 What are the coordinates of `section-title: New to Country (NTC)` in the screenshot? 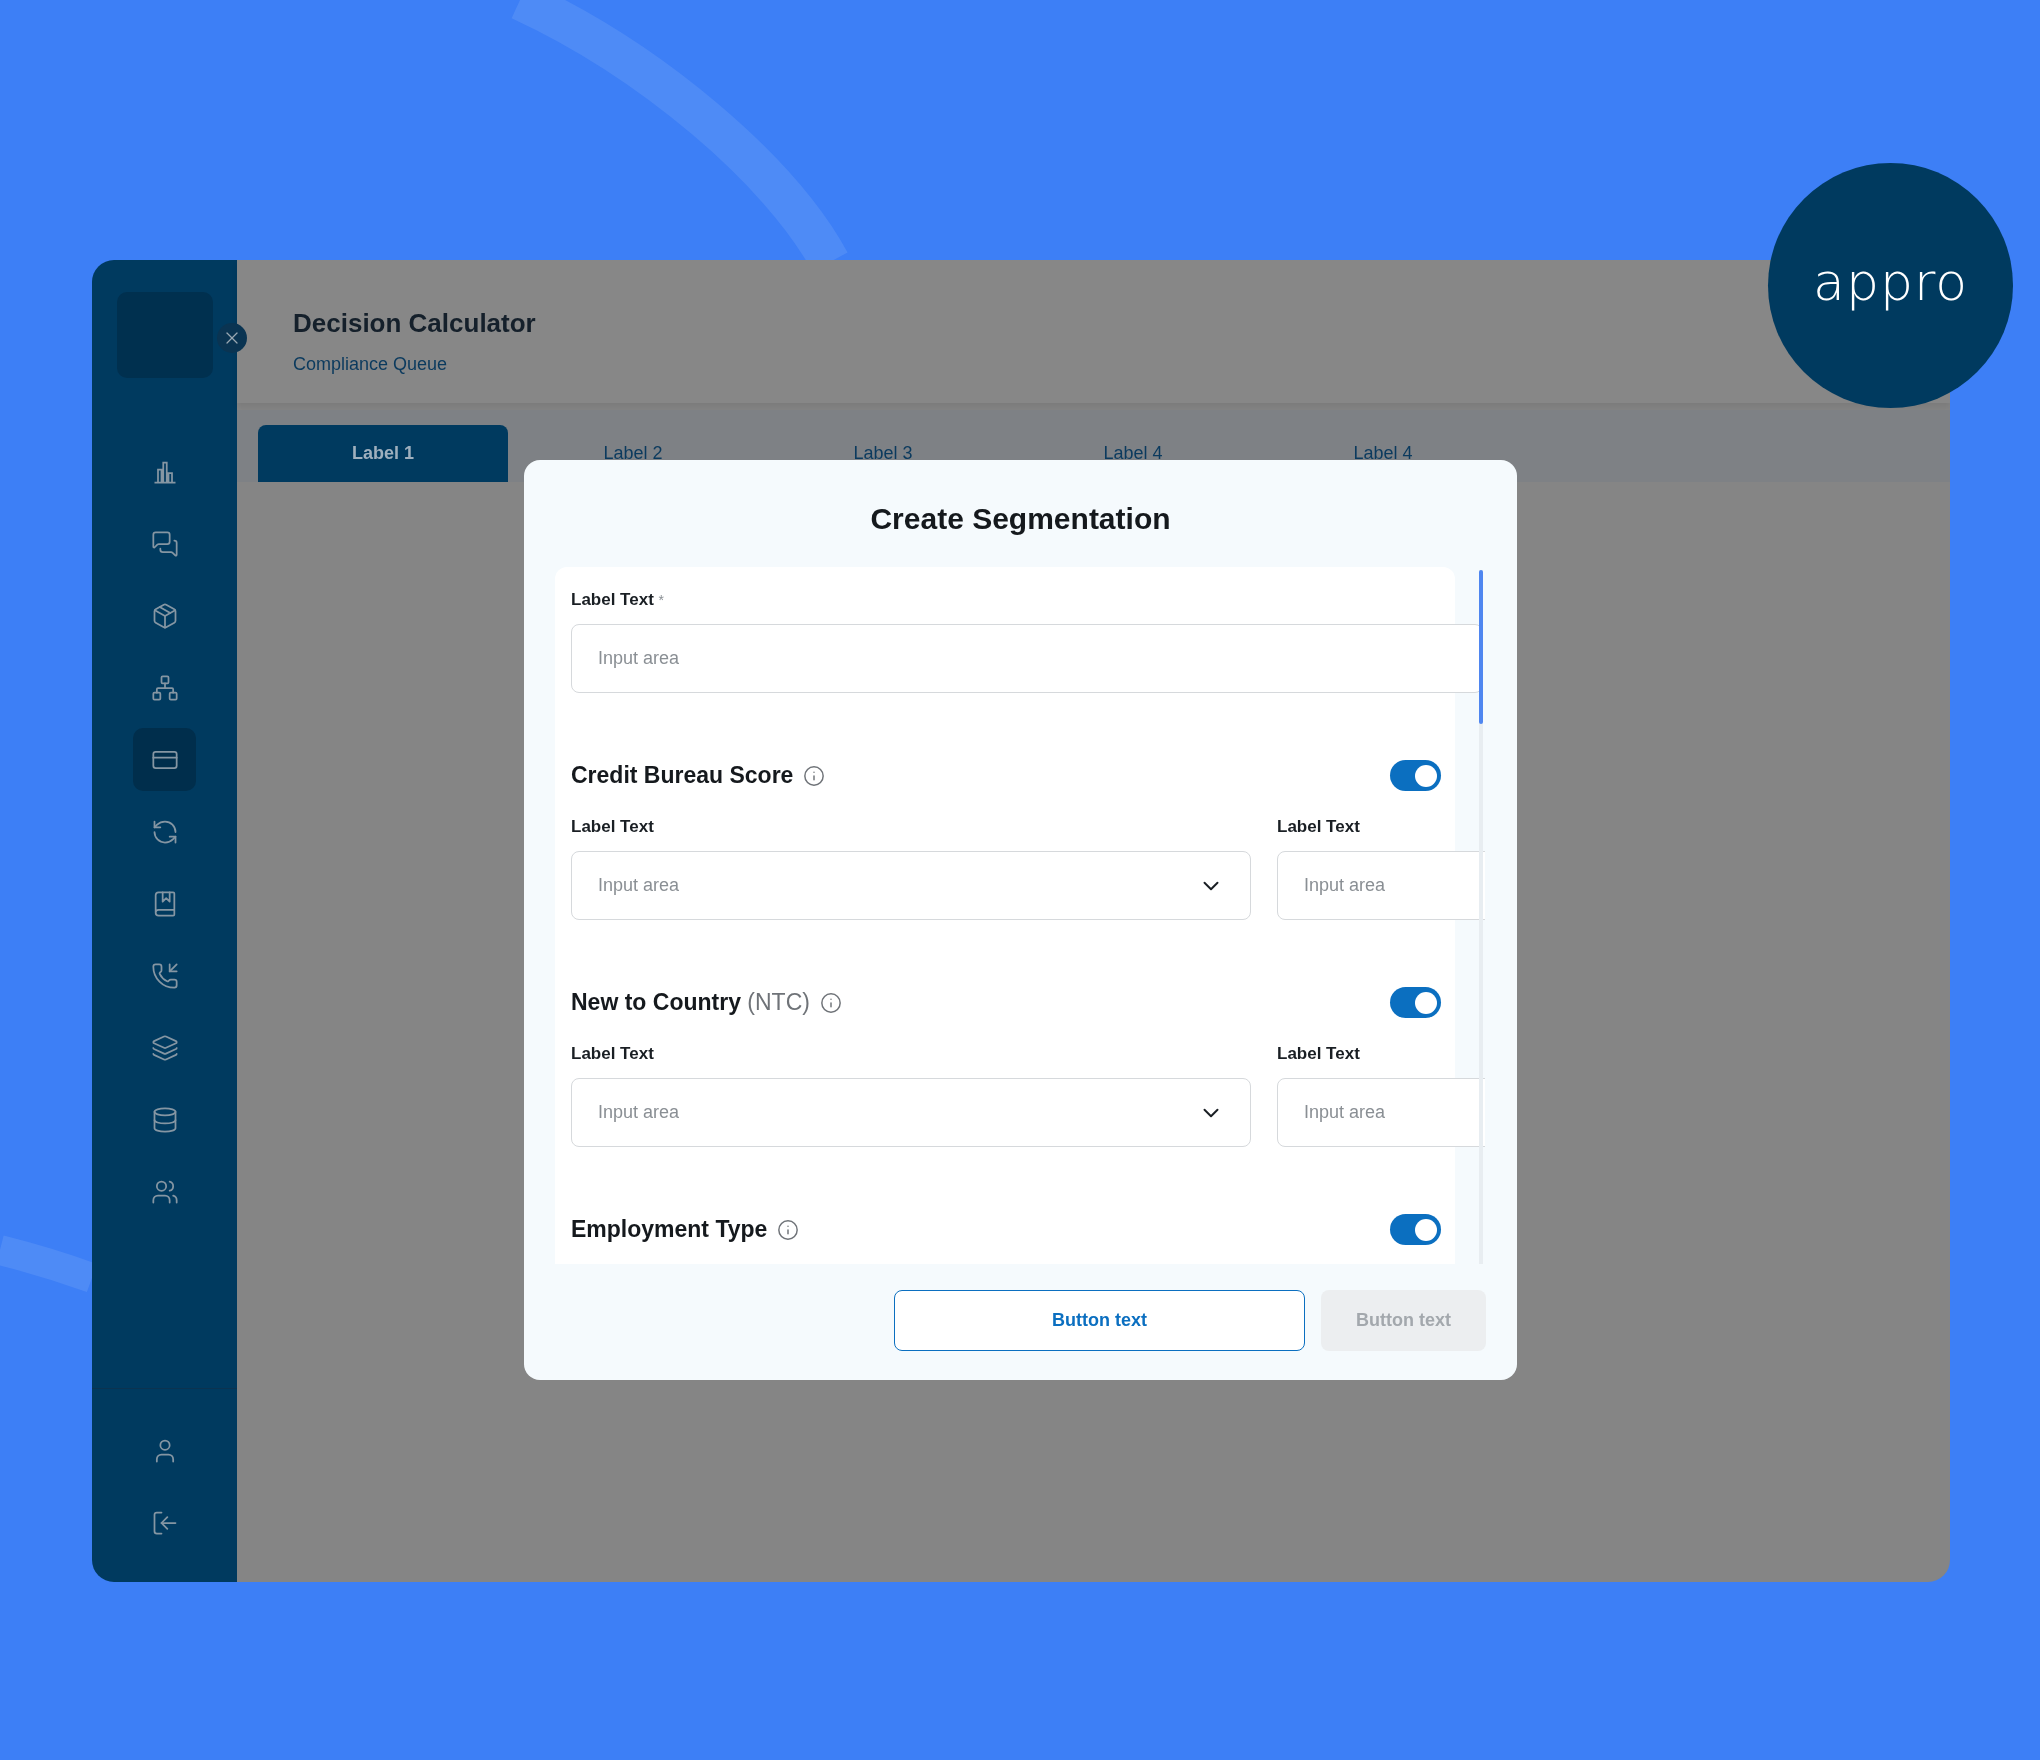 It's located at (690, 1003).